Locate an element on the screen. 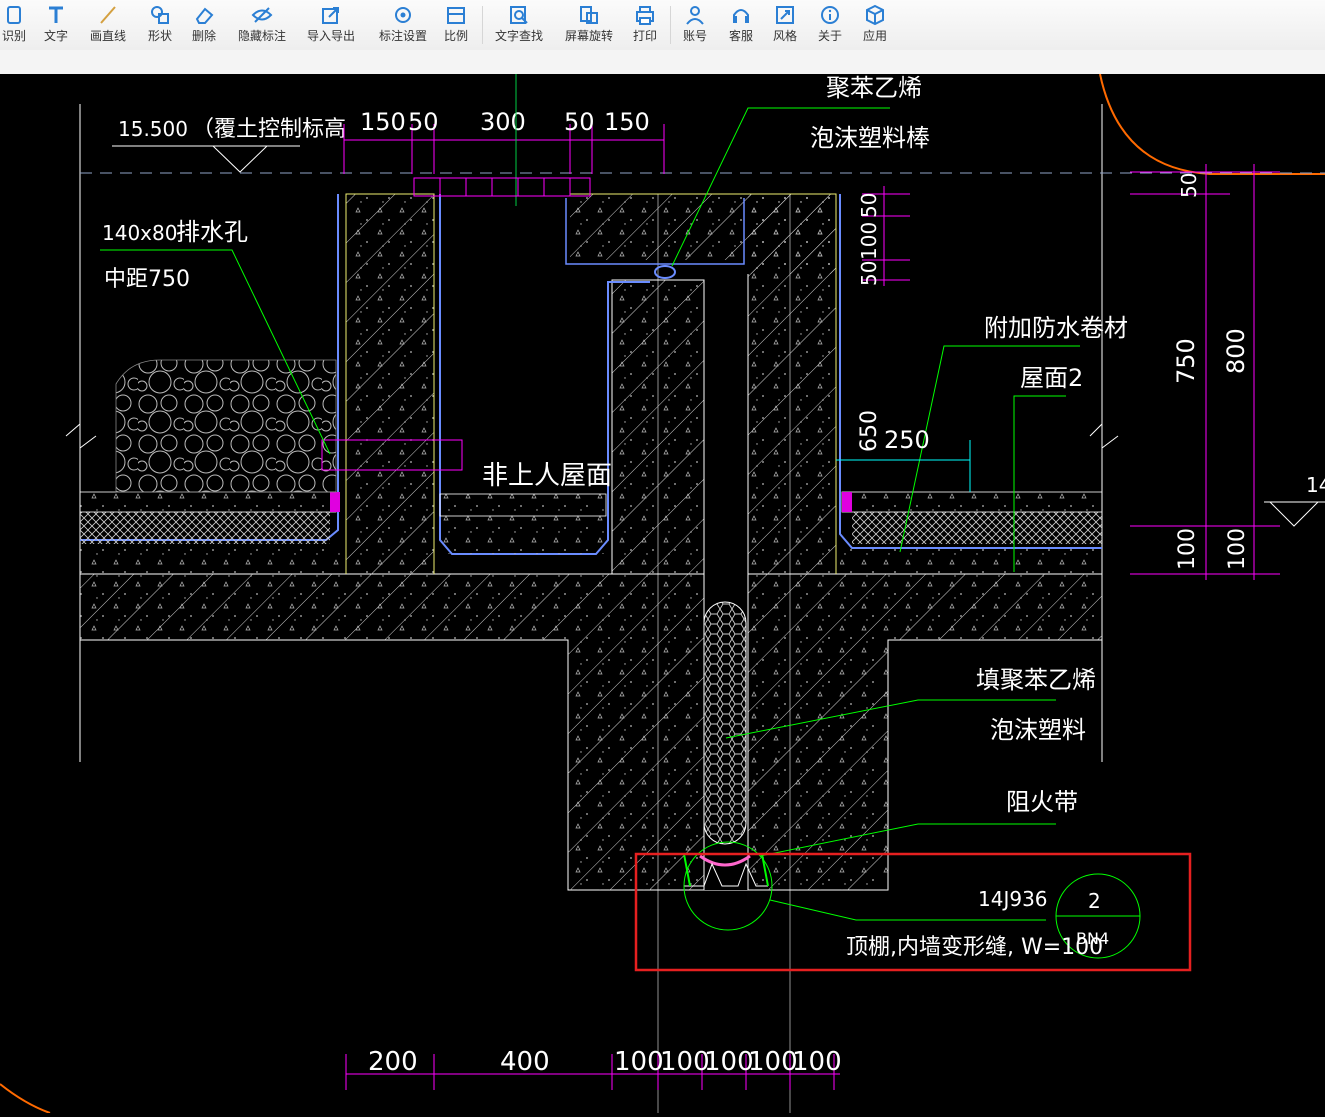 This screenshot has height=1117, width=1325. toolbar-button-12: 账号 is located at coordinates (695, 24).